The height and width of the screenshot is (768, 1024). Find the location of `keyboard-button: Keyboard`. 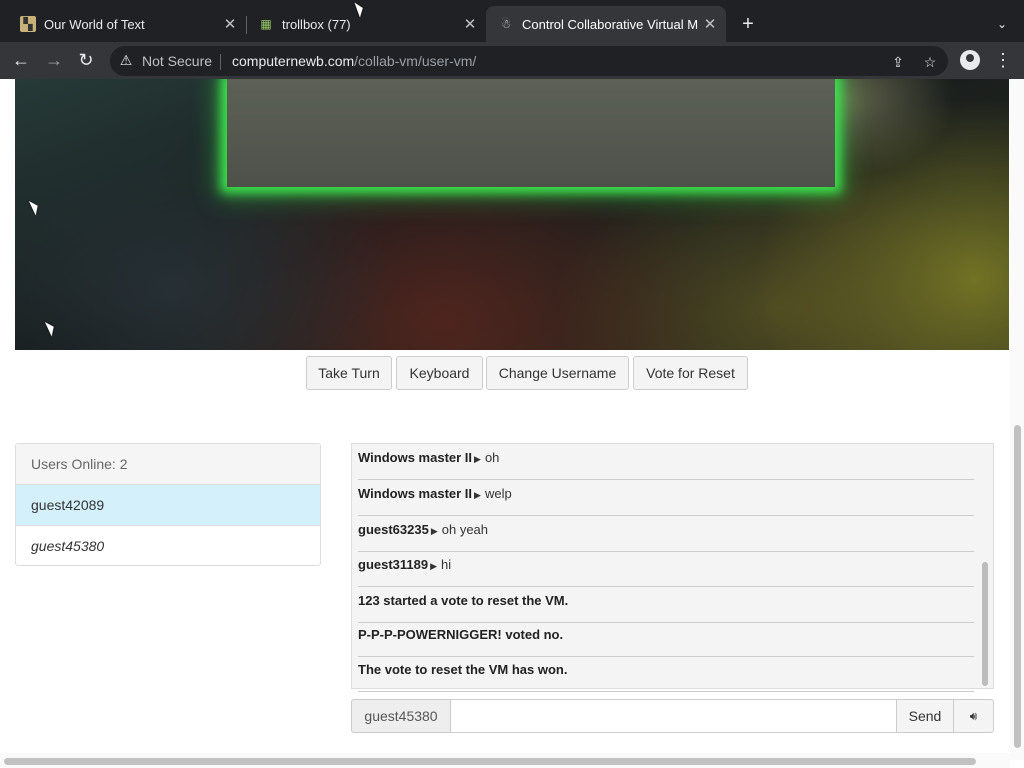

keyboard-button: Keyboard is located at coordinates (439, 373).